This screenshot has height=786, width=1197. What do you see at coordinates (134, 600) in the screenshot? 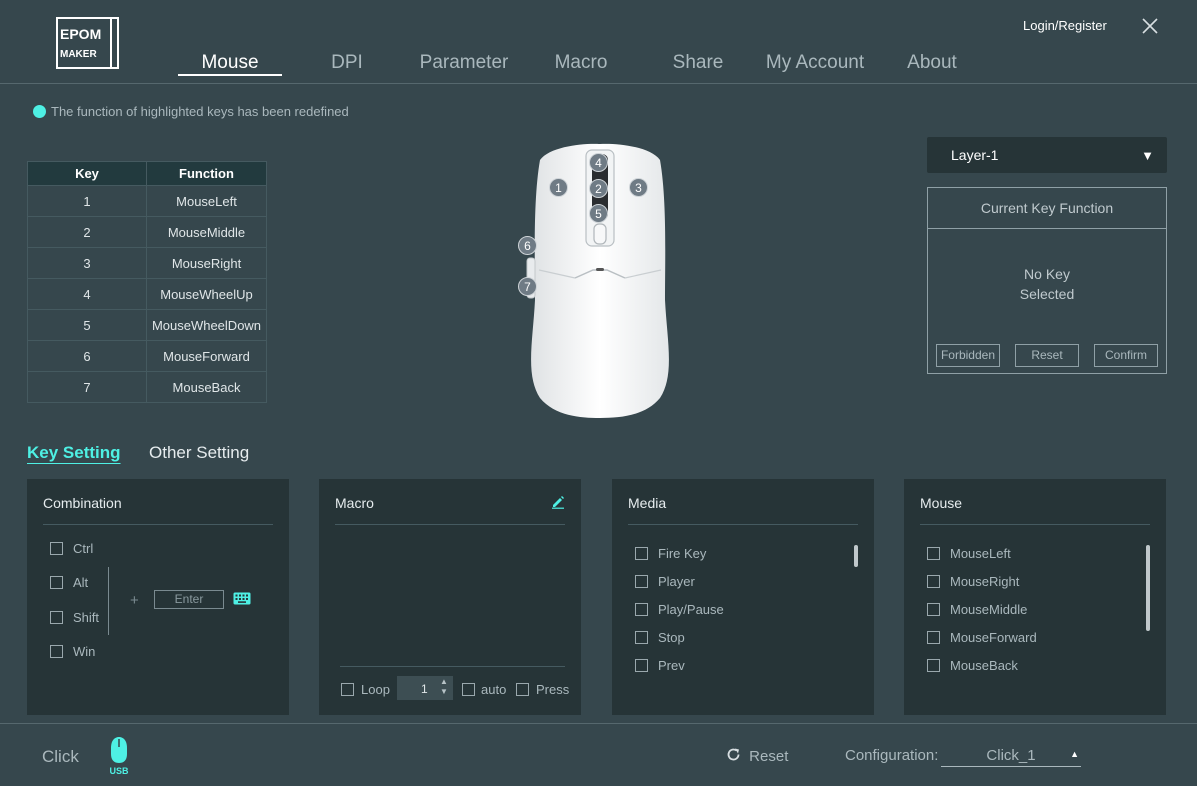
I see `plus-sign: +` at bounding box center [134, 600].